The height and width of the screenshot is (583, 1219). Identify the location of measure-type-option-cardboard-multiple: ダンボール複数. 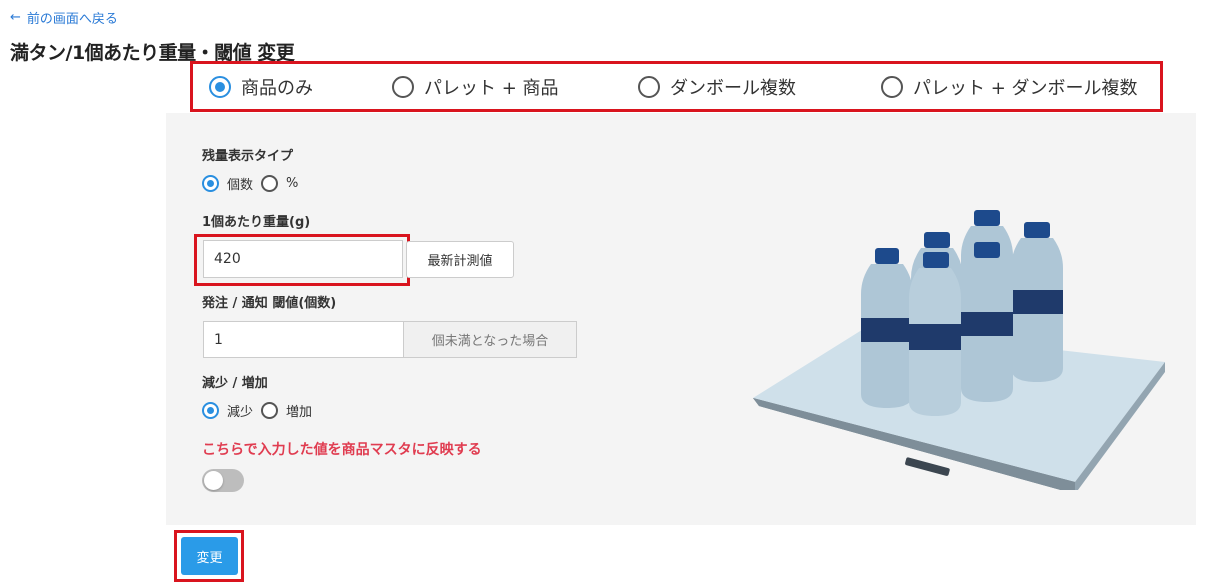
(717, 86).